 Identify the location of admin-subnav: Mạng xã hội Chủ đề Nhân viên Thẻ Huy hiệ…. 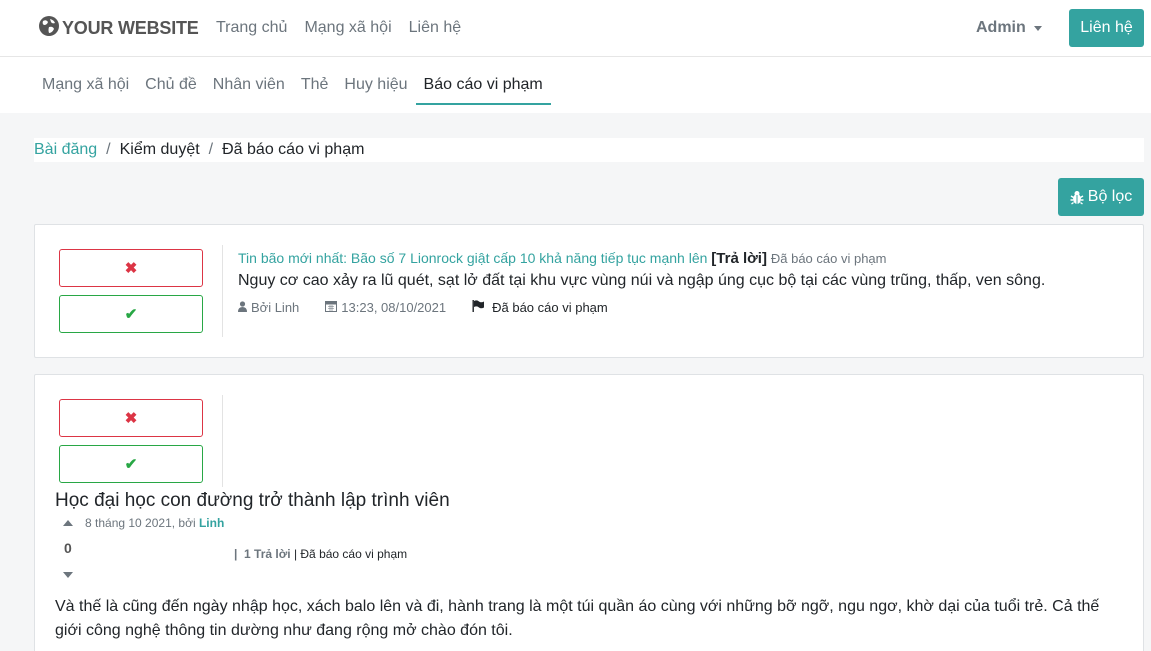
(575, 85).